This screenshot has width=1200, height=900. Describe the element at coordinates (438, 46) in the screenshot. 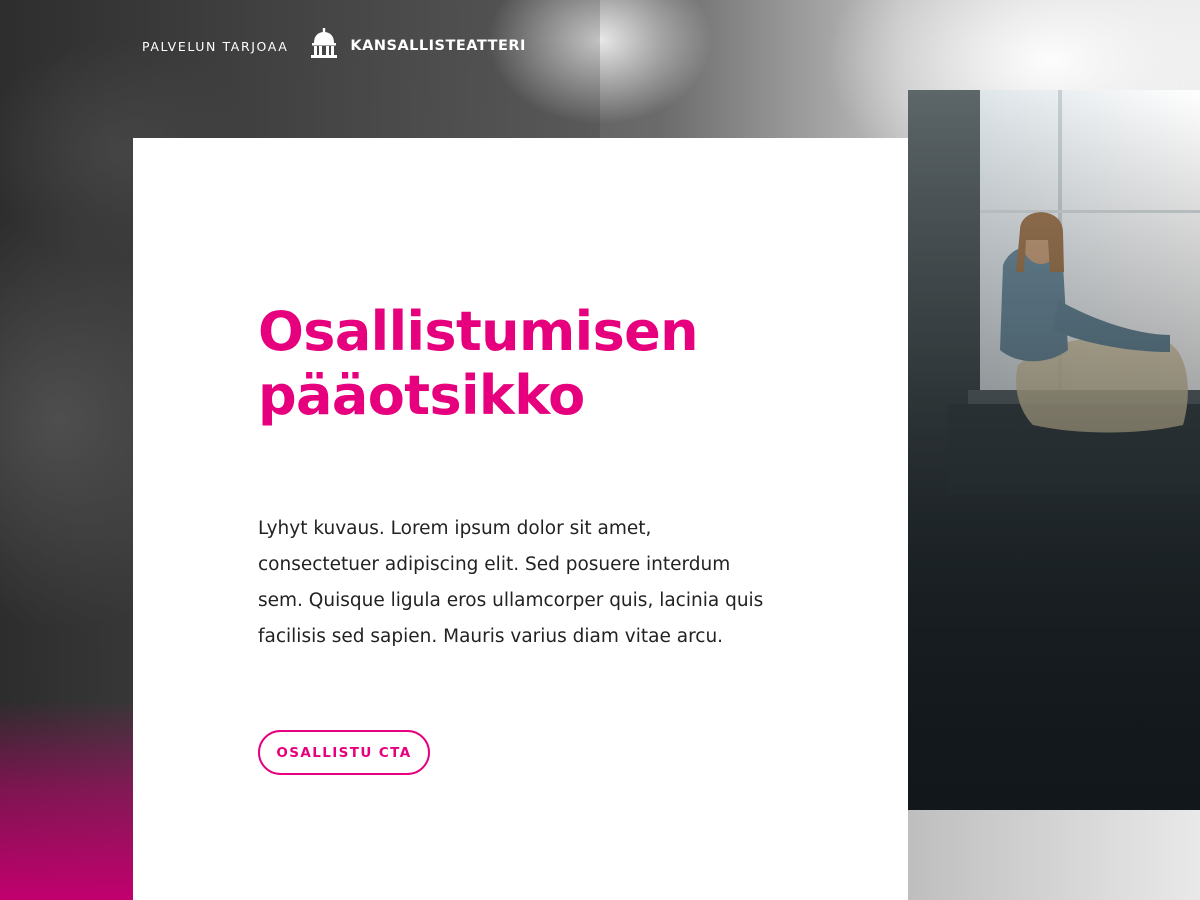

I see `logo-wordmark: KANSALLISTEATTERI` at that location.